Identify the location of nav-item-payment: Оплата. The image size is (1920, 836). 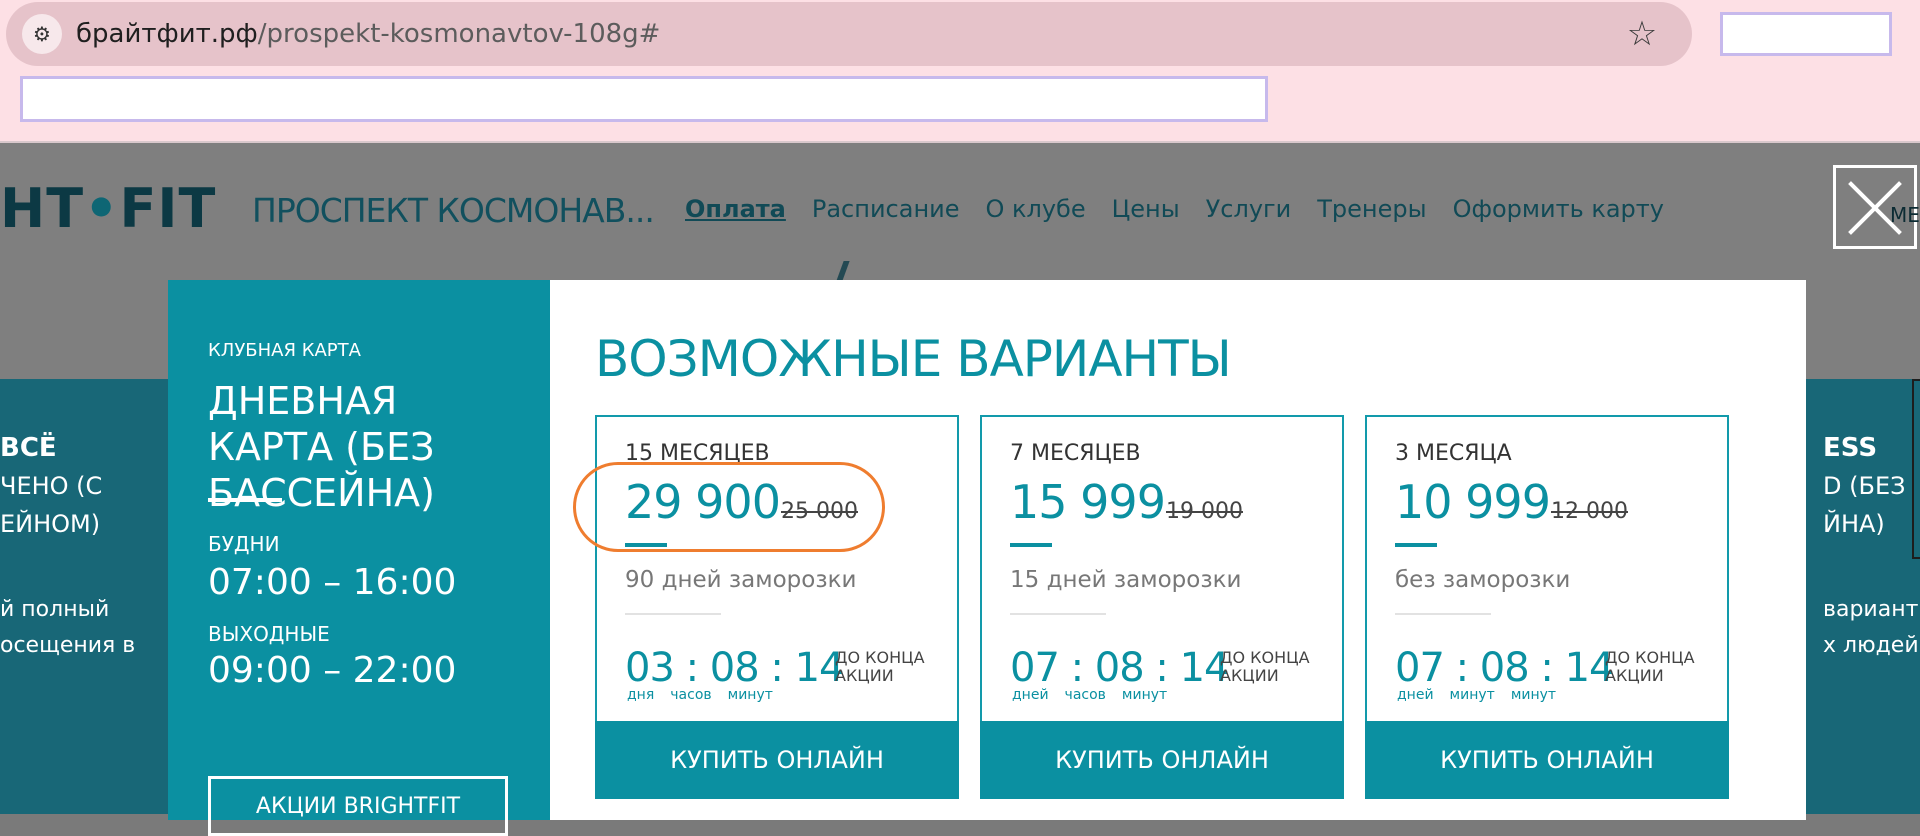
(735, 209).